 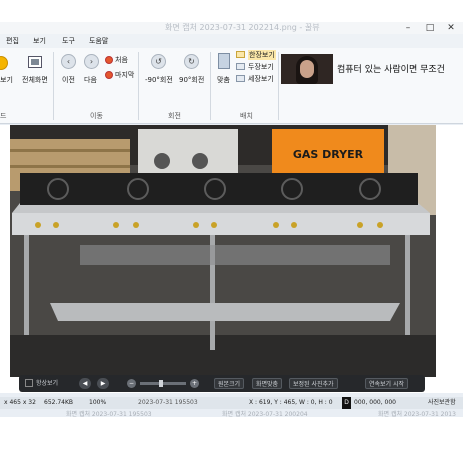 I want to click on always-on-top-label: 항상보기, so click(x=47, y=383).